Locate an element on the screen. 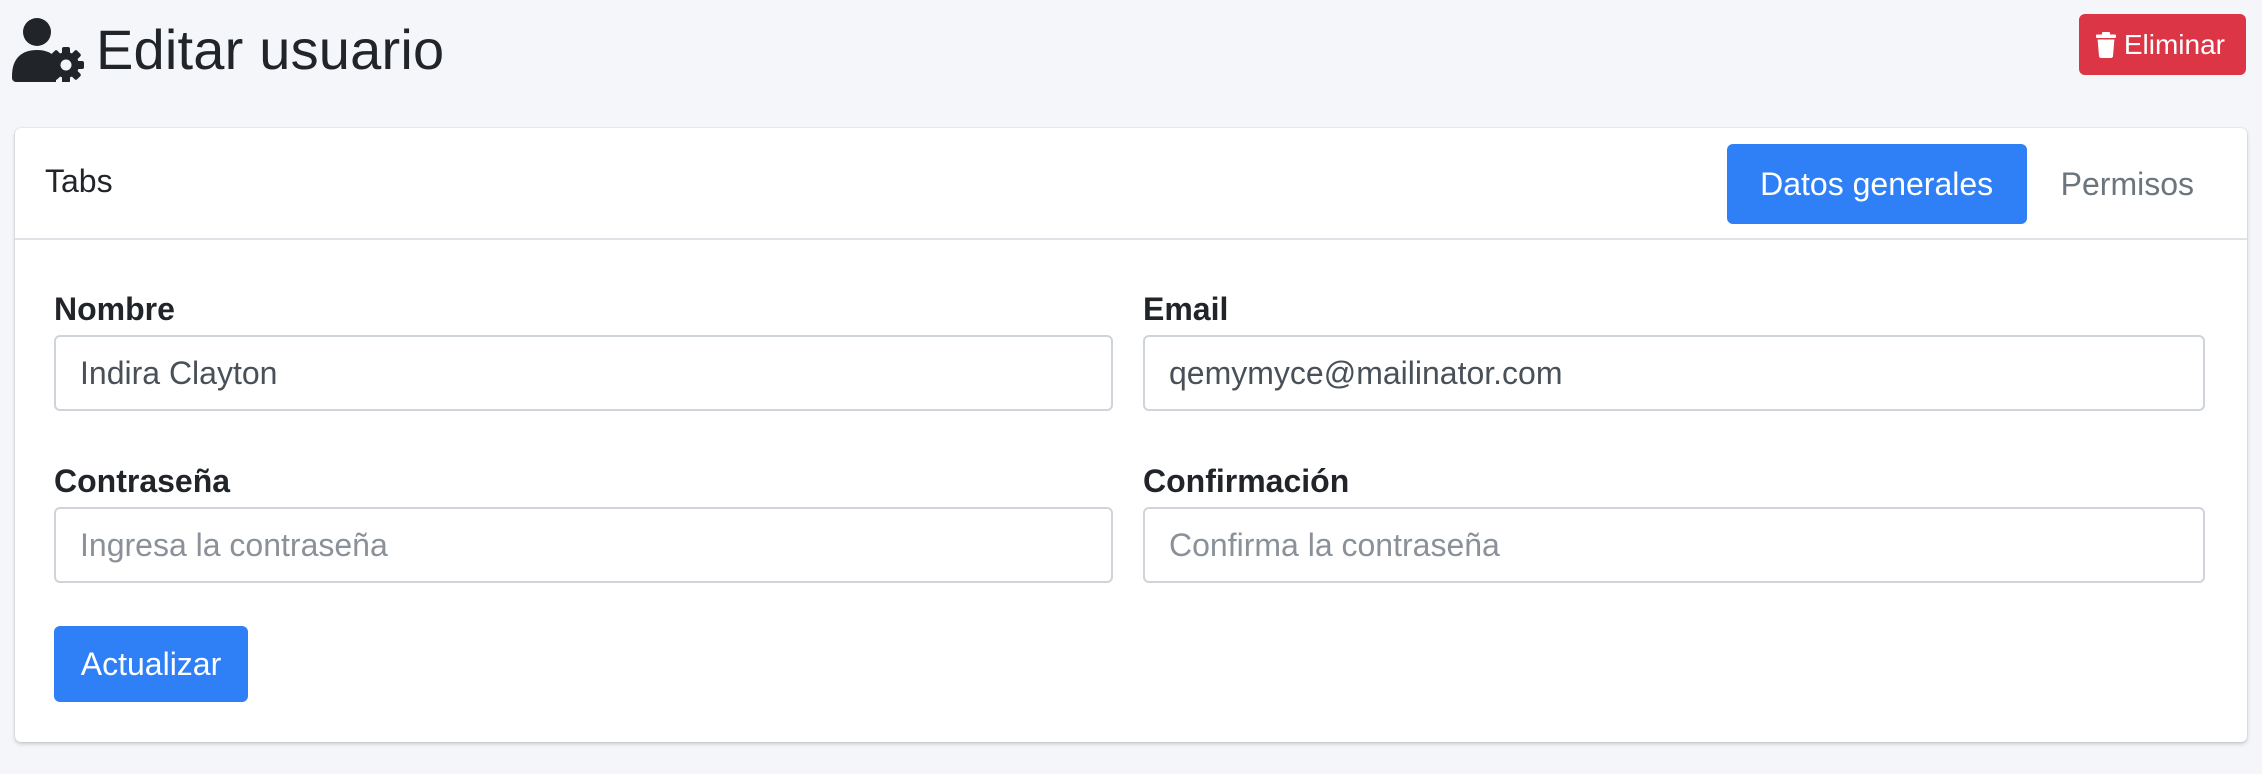  tab-datos-generales: Datos generales is located at coordinates (1876, 184).